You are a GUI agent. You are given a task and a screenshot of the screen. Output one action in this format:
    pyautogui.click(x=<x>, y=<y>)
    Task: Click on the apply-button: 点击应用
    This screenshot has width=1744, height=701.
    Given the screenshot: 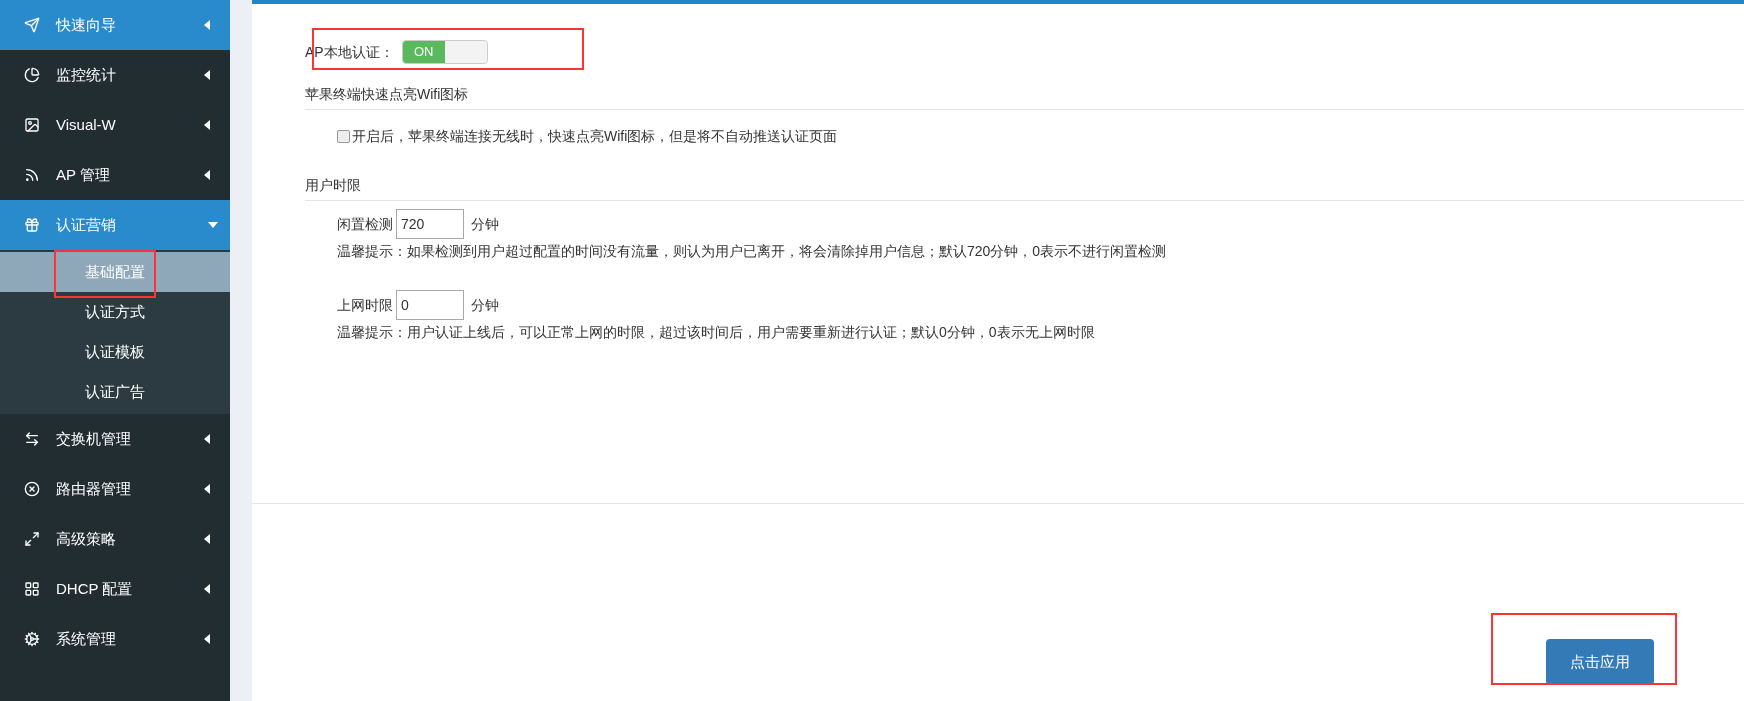 What is the action you would take?
    pyautogui.click(x=1600, y=662)
    